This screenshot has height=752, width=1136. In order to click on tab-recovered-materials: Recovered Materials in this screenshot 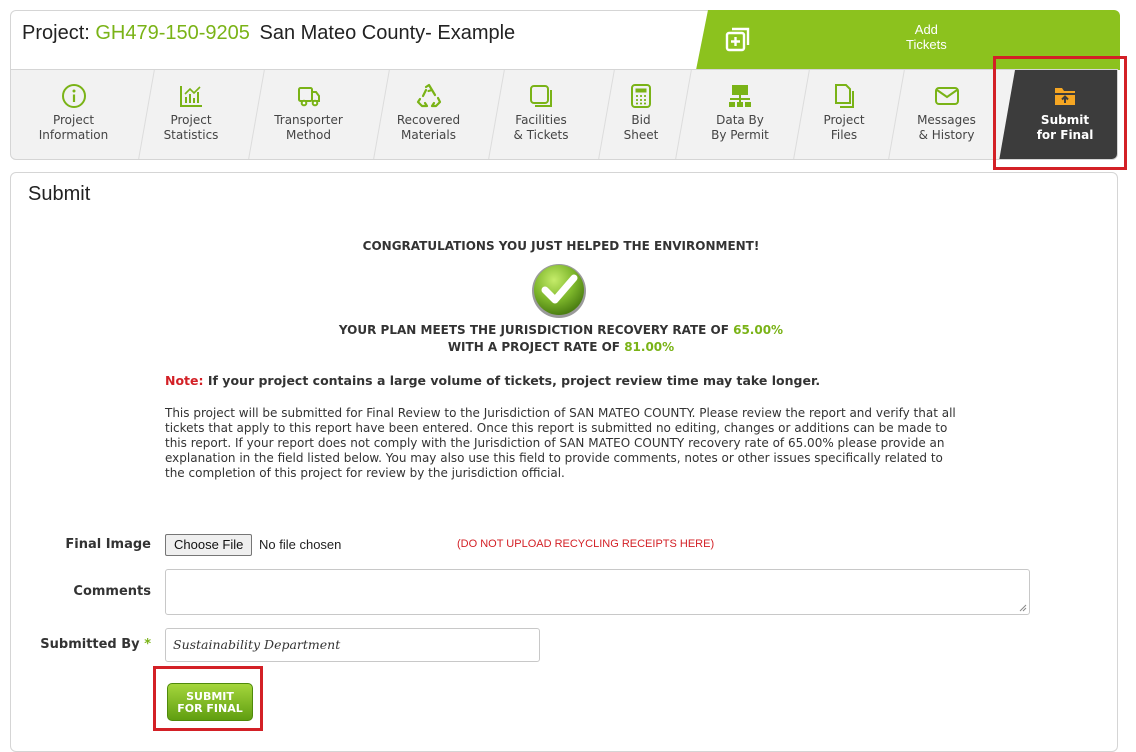, I will do `click(428, 114)`.